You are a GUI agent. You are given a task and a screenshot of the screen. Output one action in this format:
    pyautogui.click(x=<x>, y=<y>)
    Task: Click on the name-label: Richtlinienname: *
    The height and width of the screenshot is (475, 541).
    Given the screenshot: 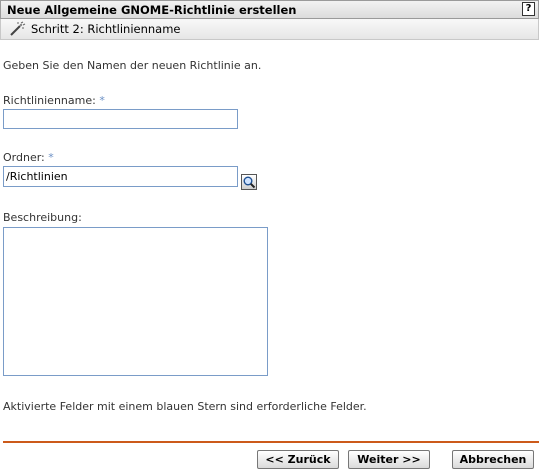 What is the action you would take?
    pyautogui.click(x=54, y=100)
    